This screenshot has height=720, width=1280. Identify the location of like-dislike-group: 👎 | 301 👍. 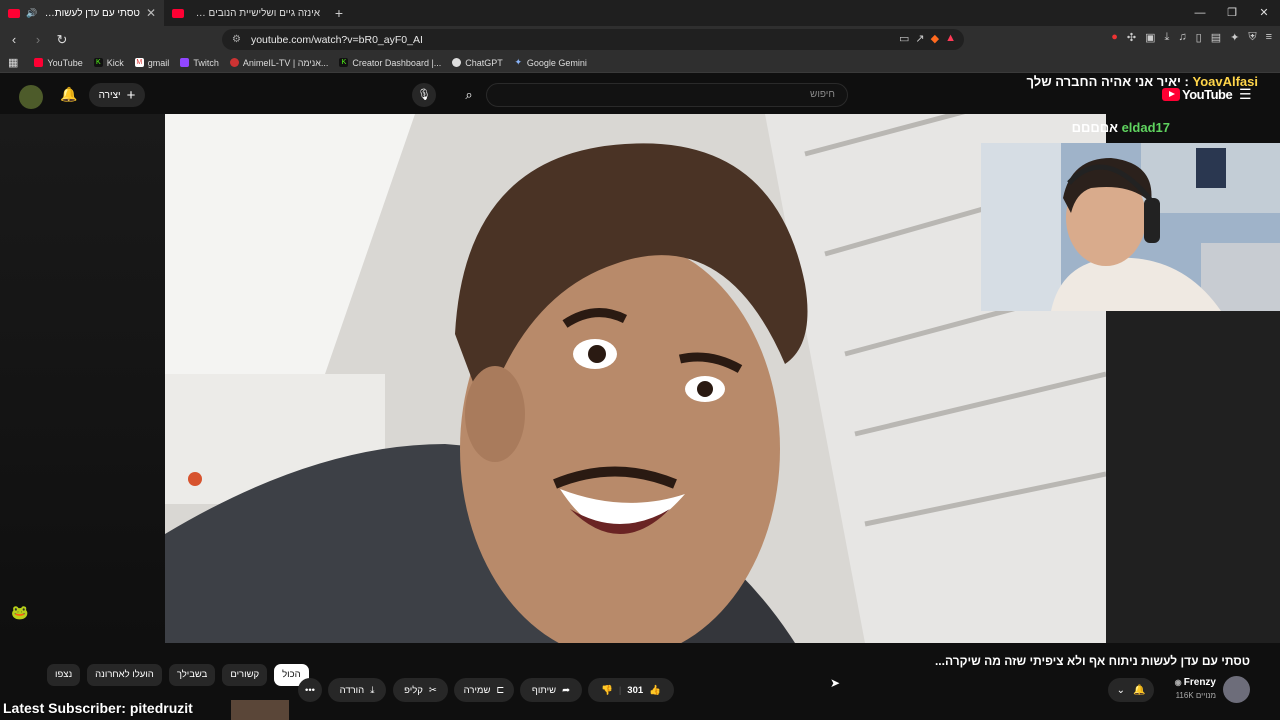
(631, 690).